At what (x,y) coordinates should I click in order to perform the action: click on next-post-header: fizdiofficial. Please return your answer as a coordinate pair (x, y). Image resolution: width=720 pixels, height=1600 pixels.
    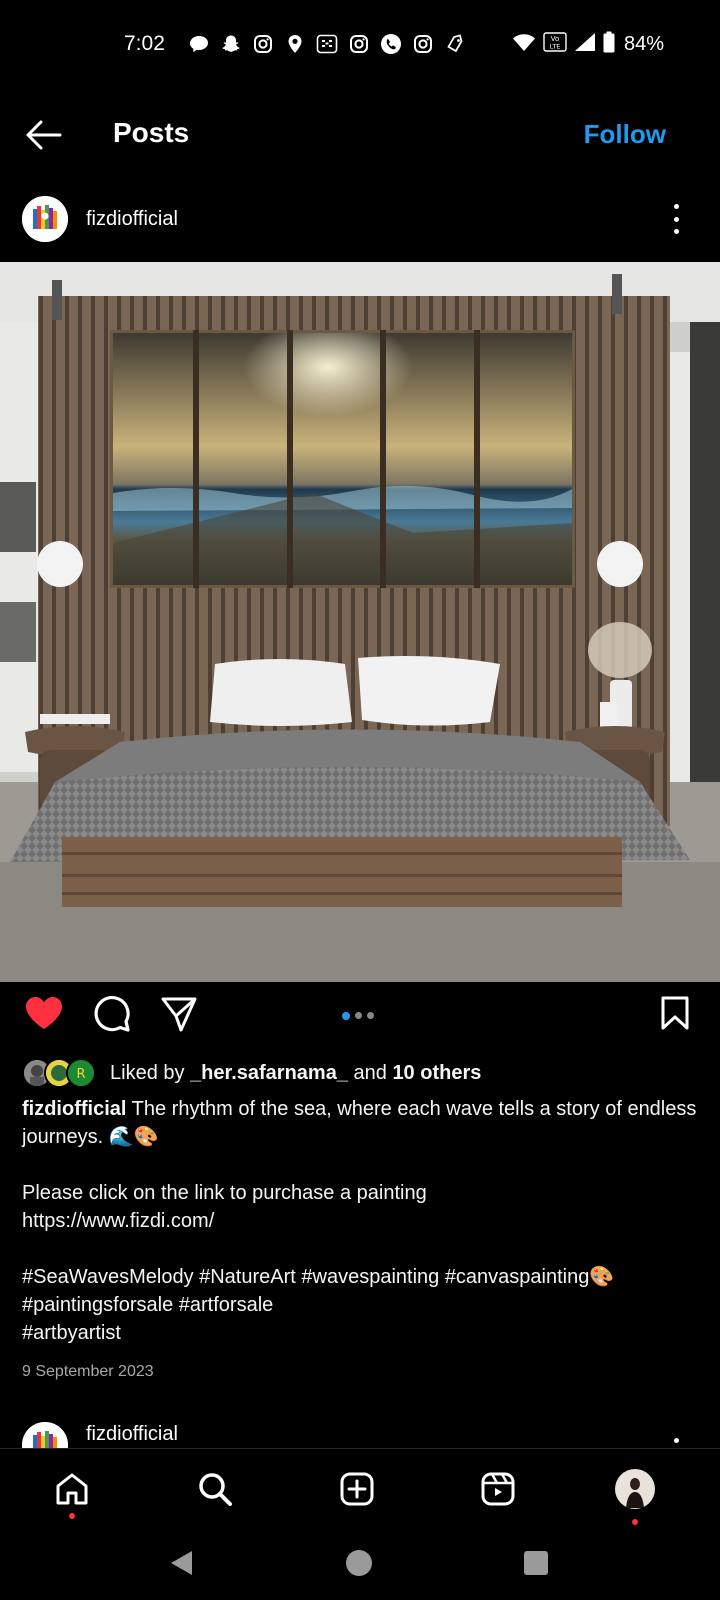
    Looking at the image, I should click on (360, 1433).